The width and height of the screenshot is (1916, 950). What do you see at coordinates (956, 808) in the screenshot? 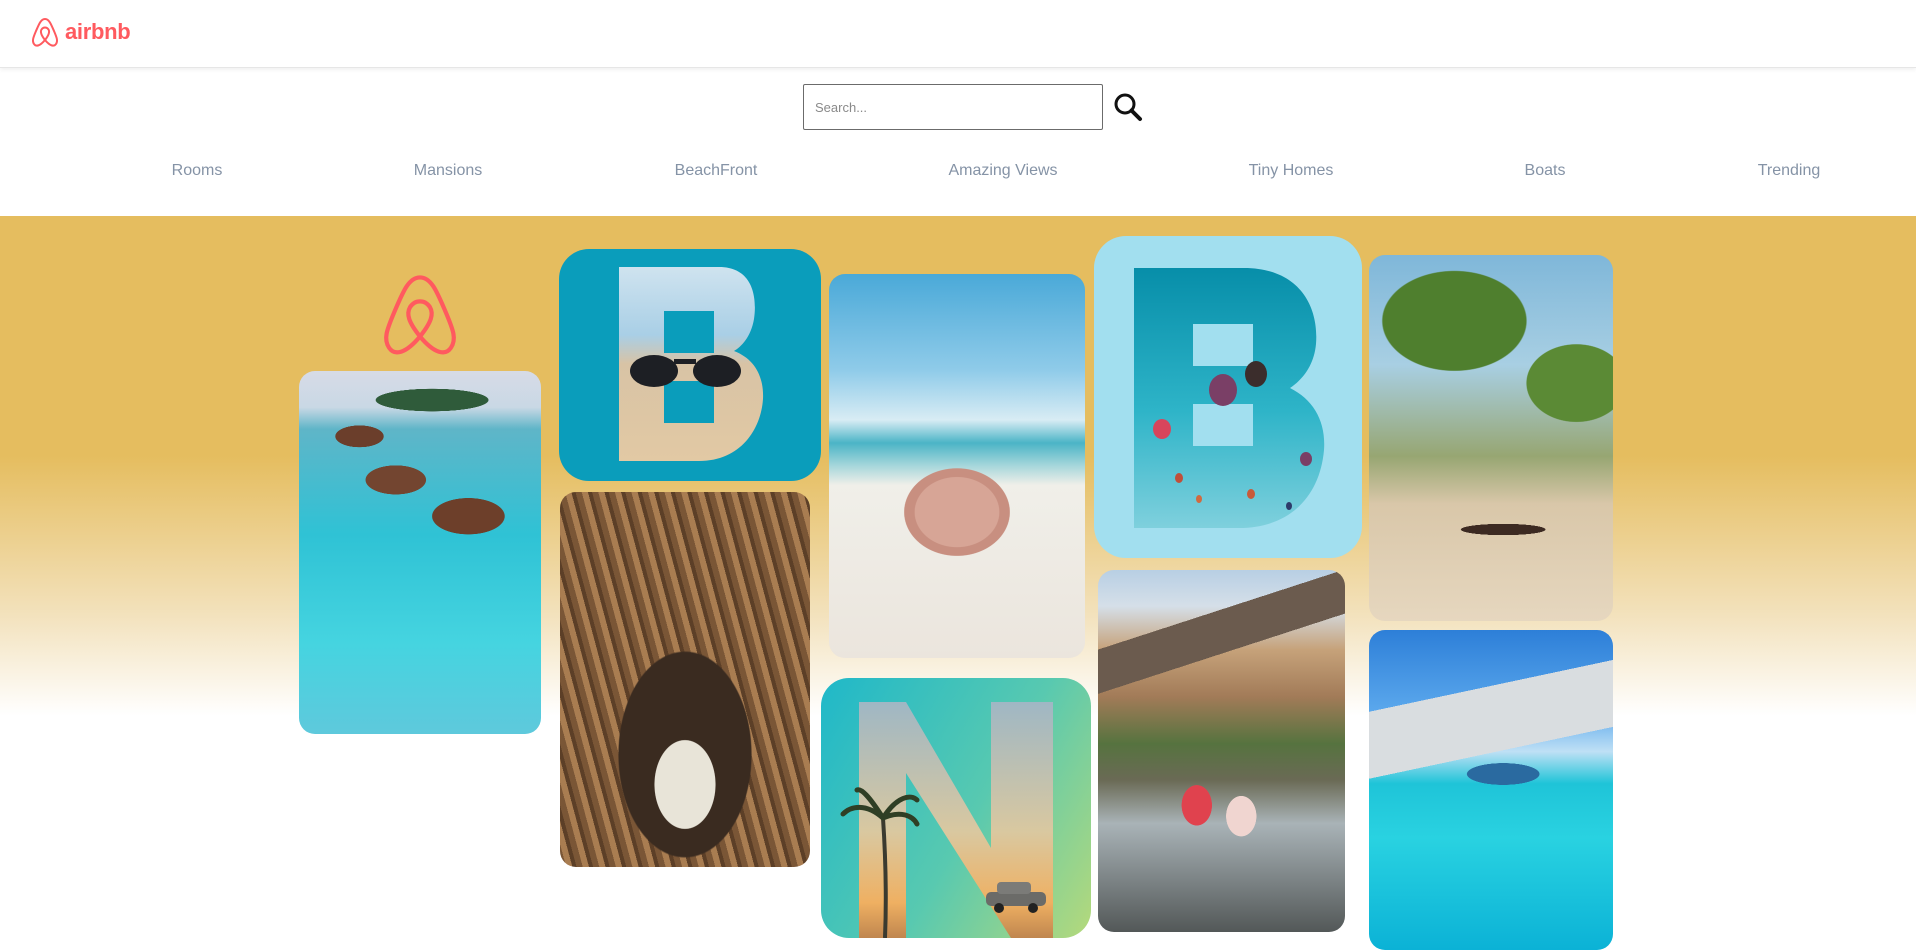
I see `letter-n-palm-car-tile` at bounding box center [956, 808].